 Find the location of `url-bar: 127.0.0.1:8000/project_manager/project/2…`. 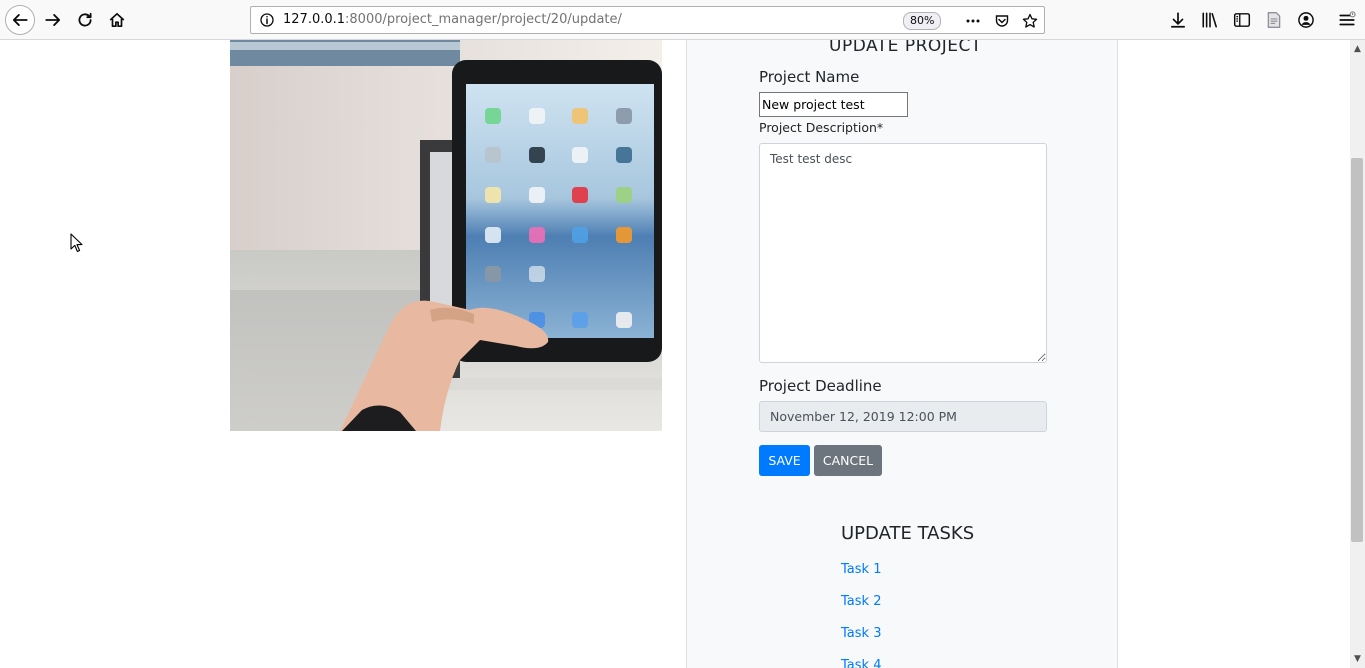

url-bar: 127.0.0.1:8000/project_manager/project/2… is located at coordinates (647, 20).